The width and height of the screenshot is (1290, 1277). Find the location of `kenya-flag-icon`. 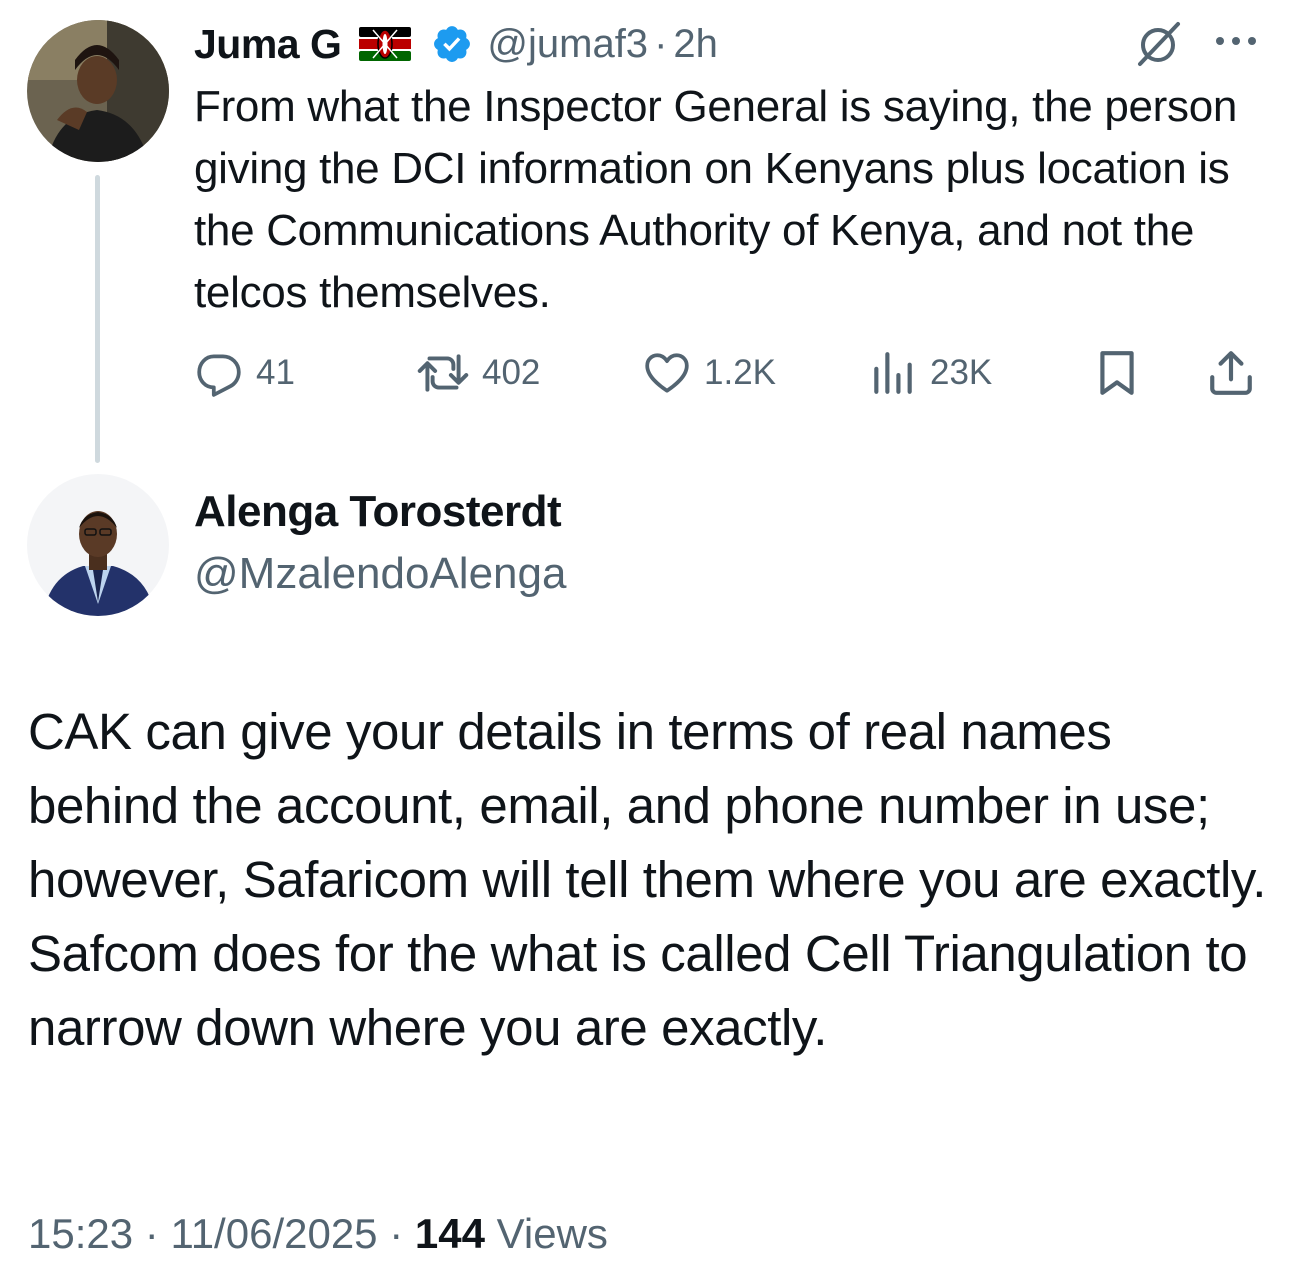

kenya-flag-icon is located at coordinates (385, 44).